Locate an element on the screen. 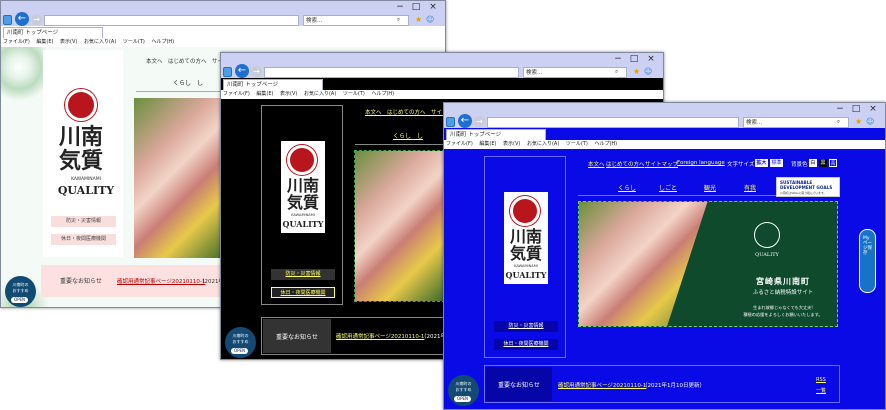 This screenshot has height=410, width=886. header-link-first-time: はじめての方へ is located at coordinates (625, 164).